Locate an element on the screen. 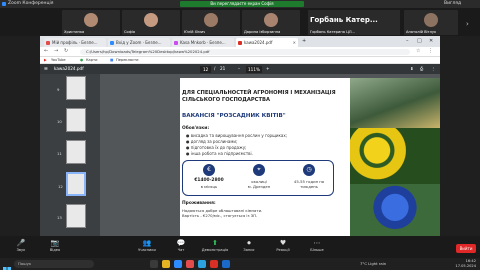 This screenshot has height=270, width=480. chat-button: 💬 Чат is located at coordinates (181, 248).